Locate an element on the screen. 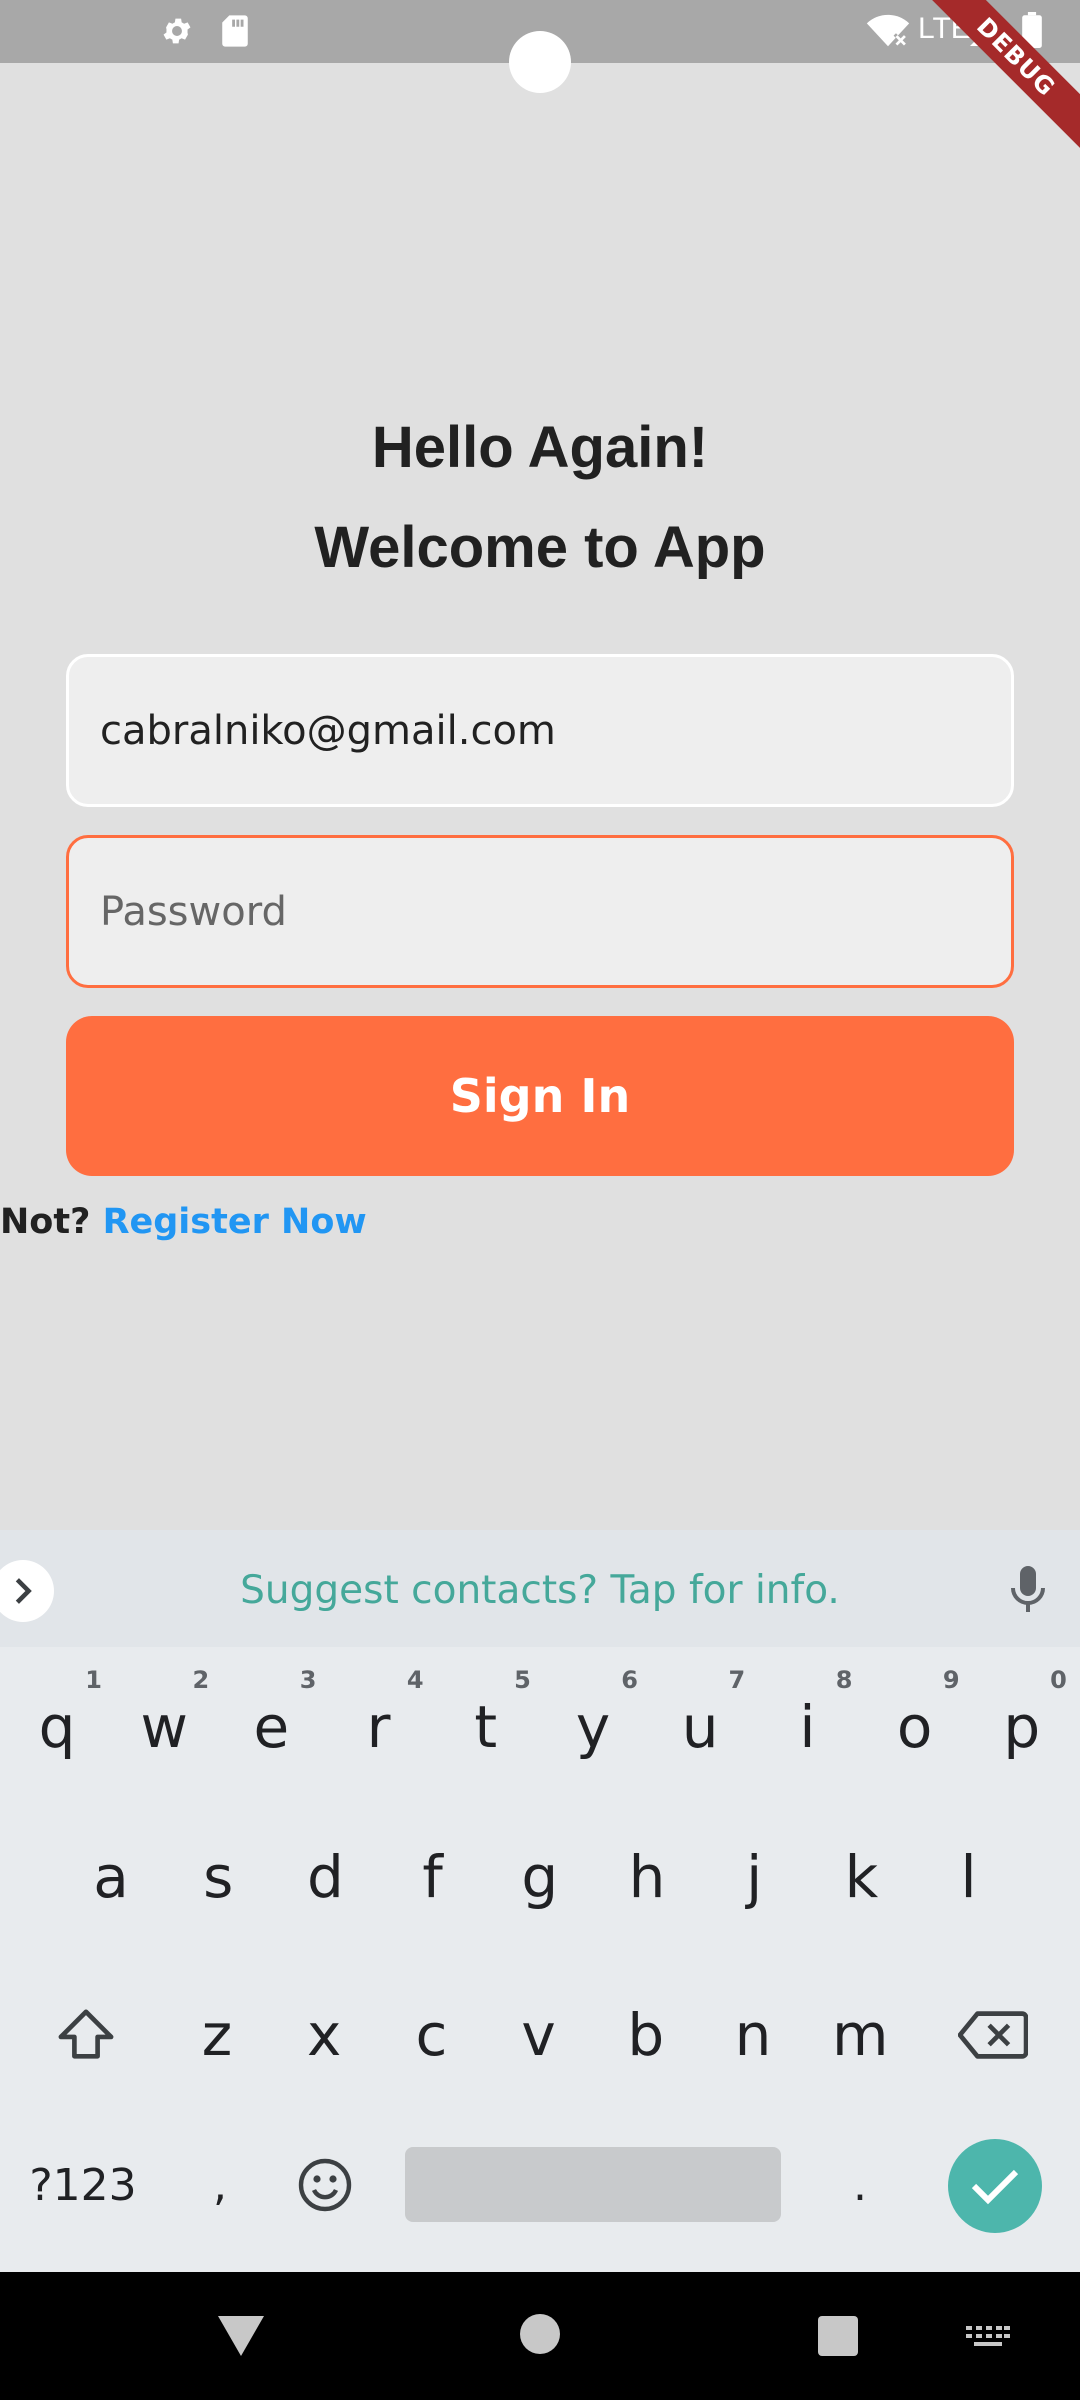  keyboard-switch-icon is located at coordinates (988, 2339).